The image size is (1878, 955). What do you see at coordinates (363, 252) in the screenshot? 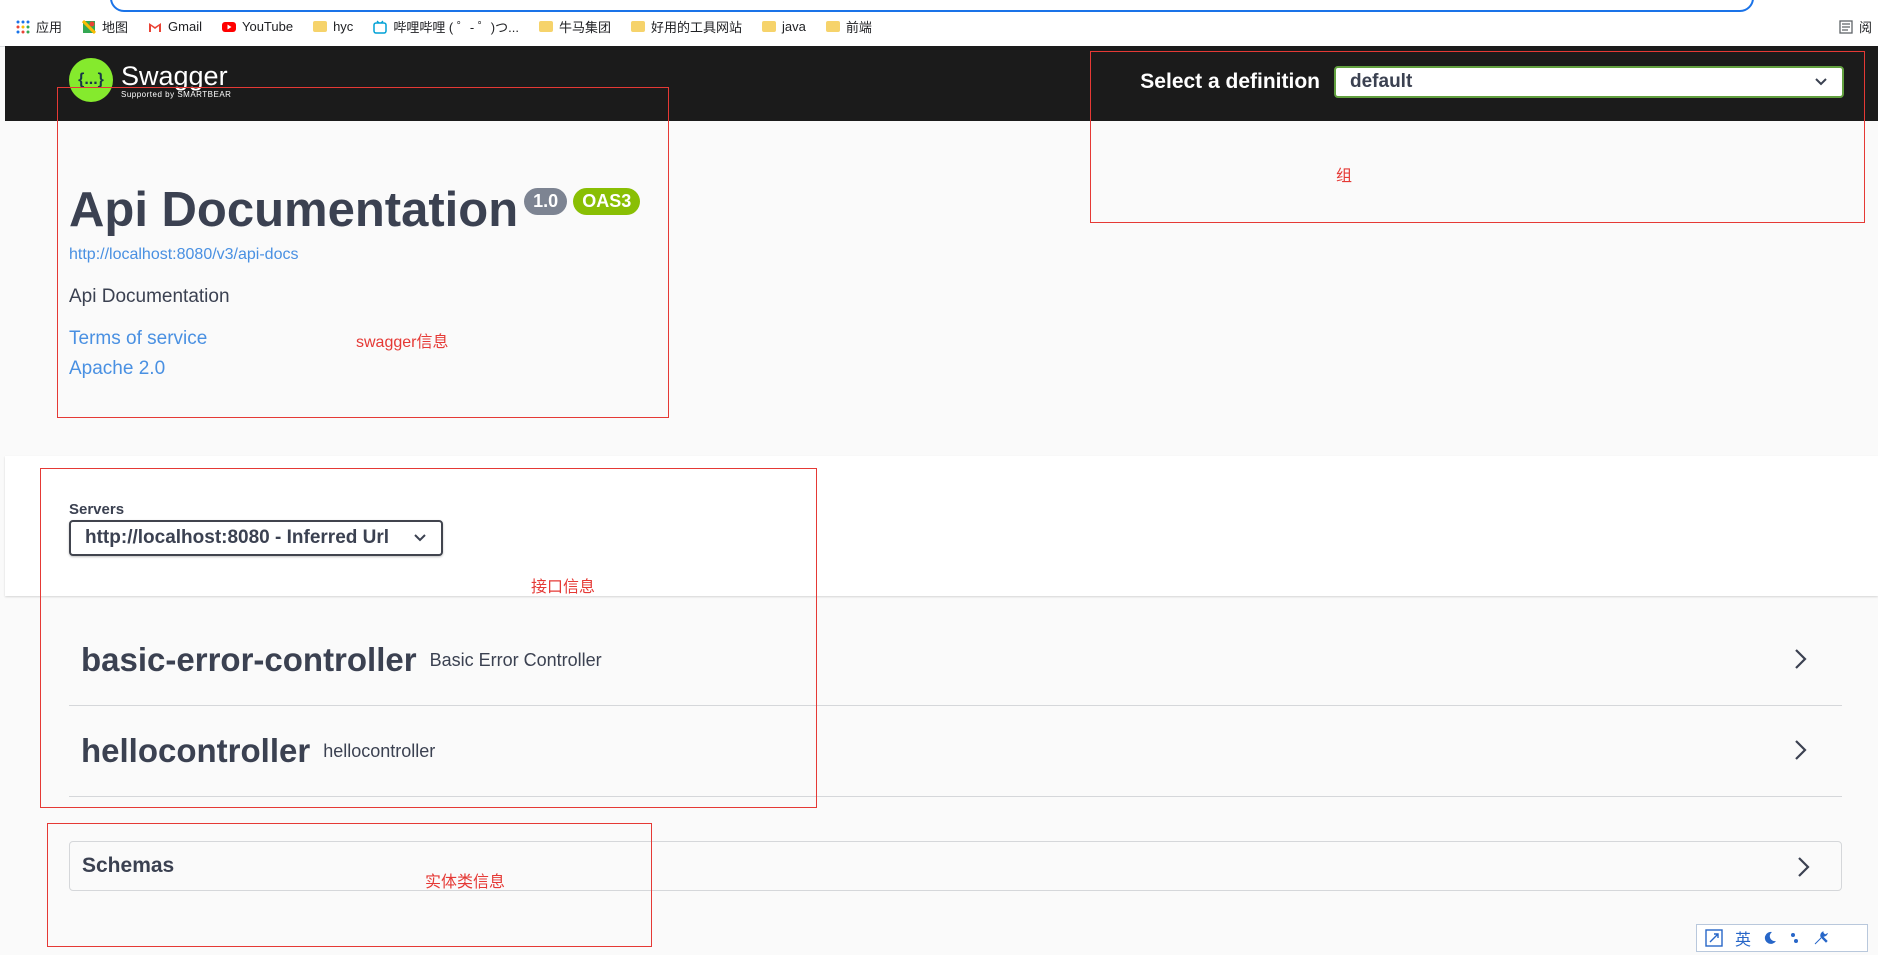
I see `annotation-box-swagger-info` at bounding box center [363, 252].